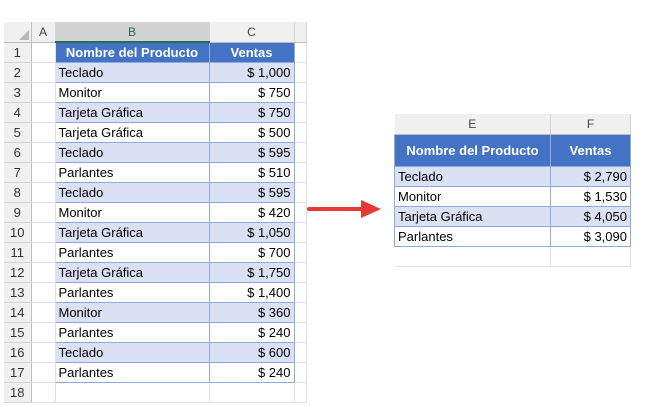 The image size is (655, 406). Describe the element at coordinates (18, 372) in the screenshot. I see `row-header: 17` at that location.